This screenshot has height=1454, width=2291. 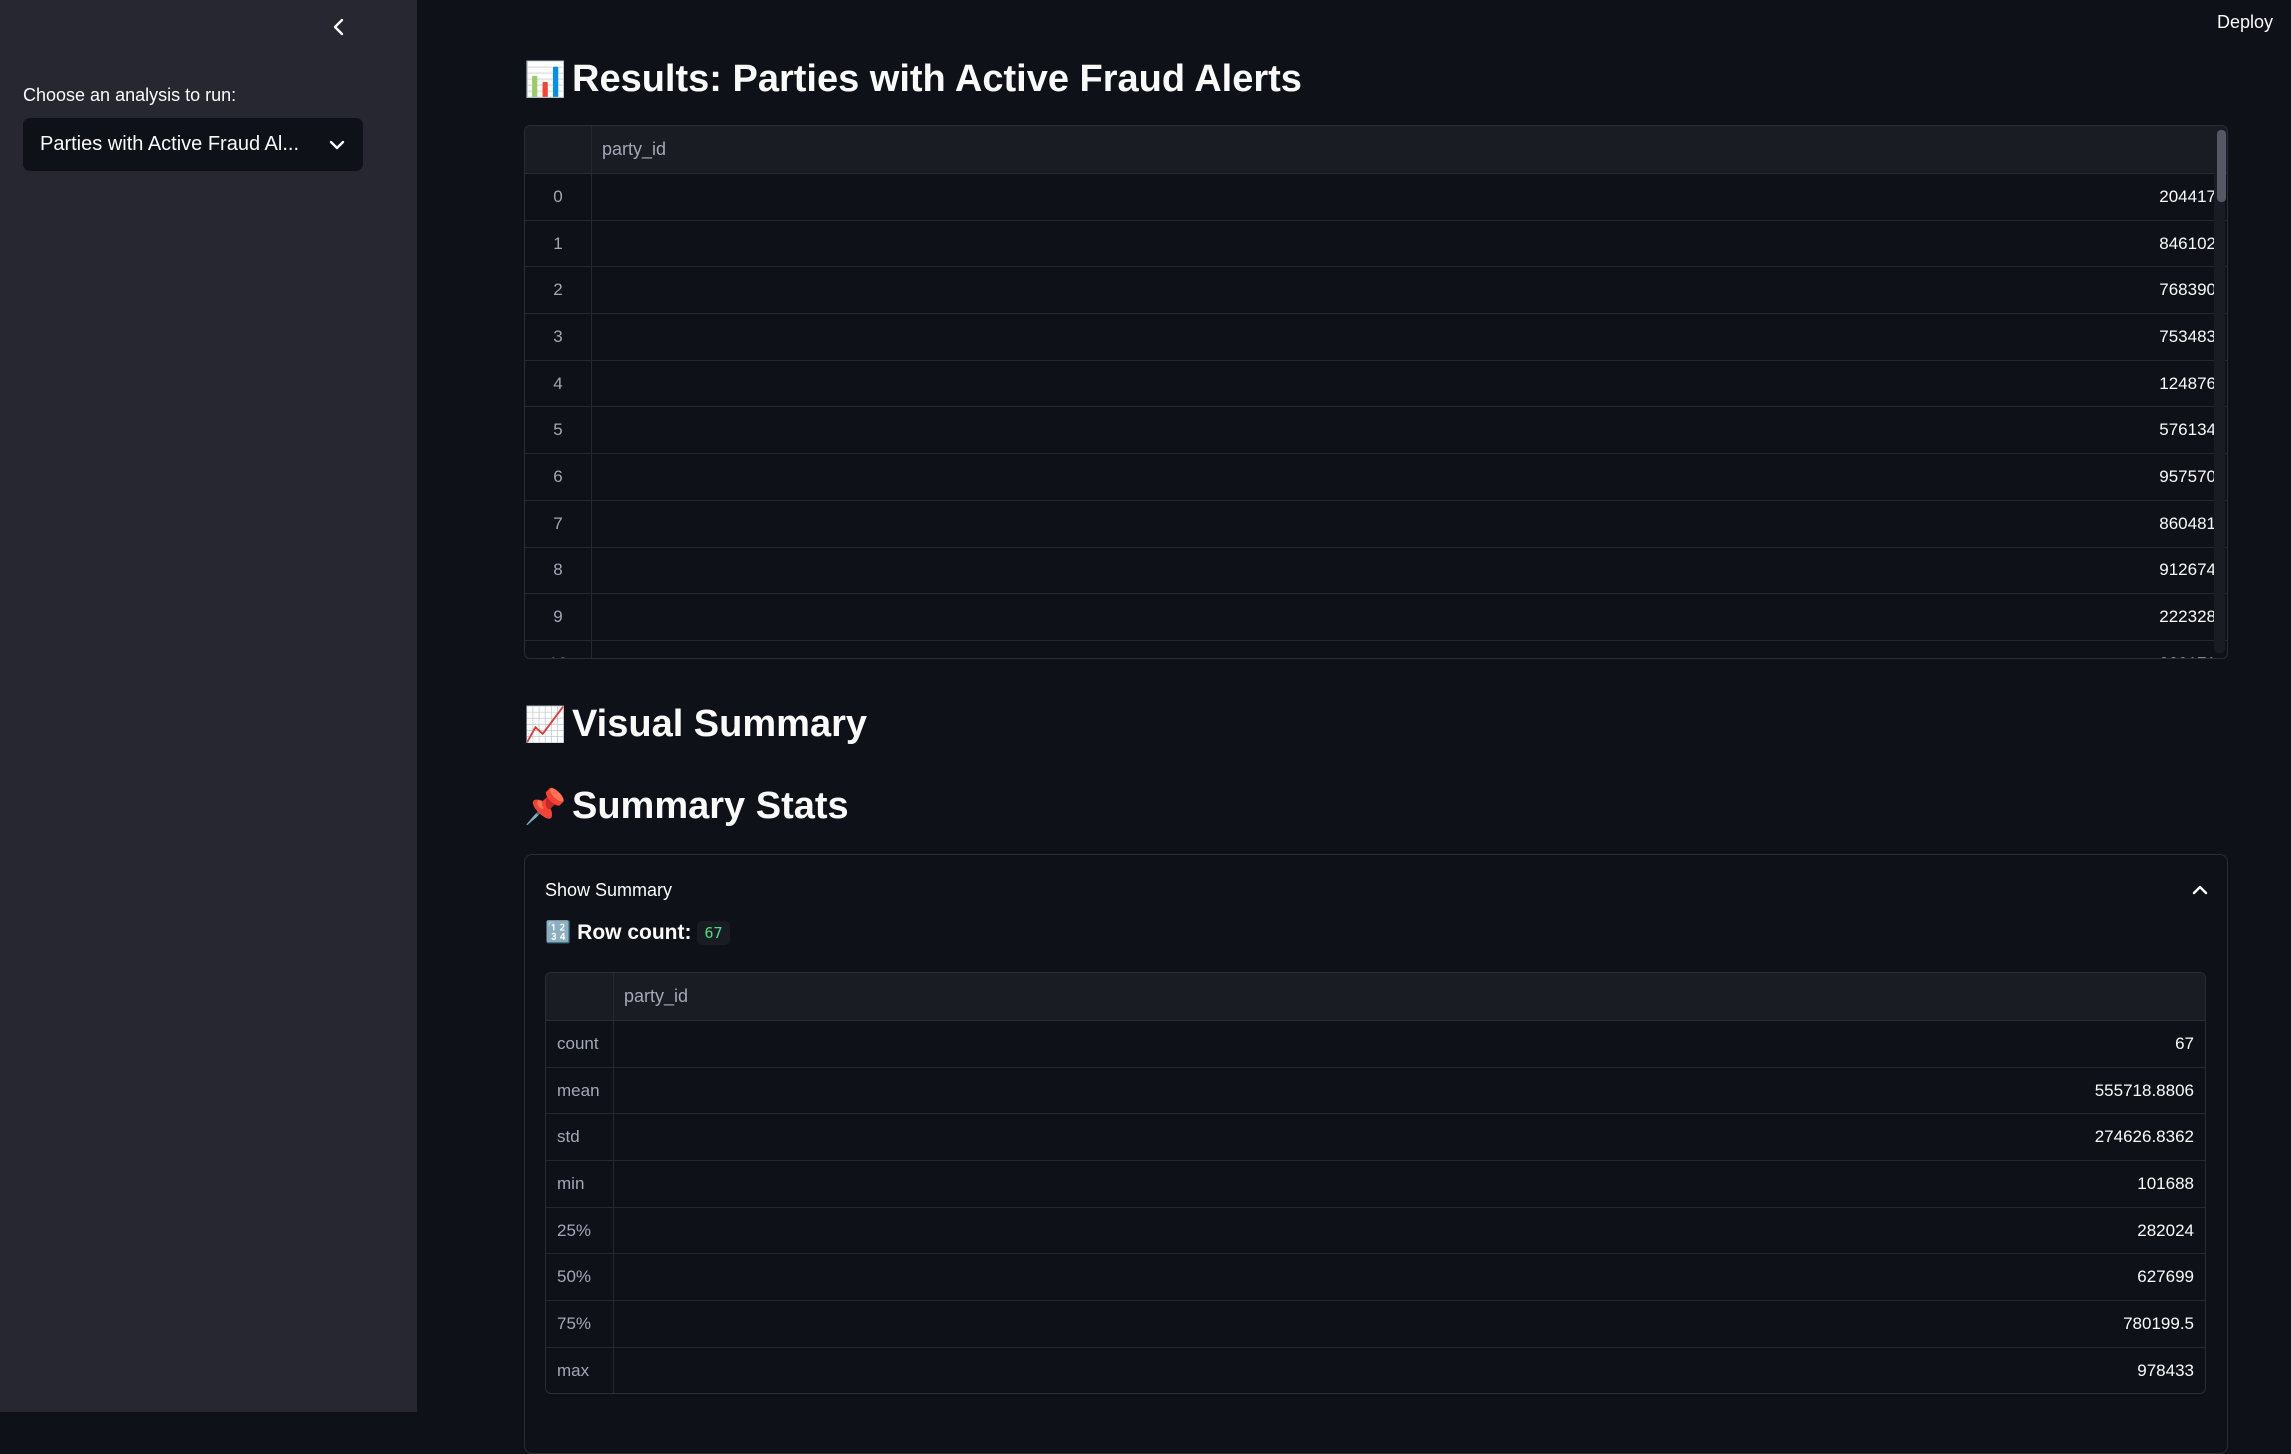 What do you see at coordinates (1409, 337) in the screenshot?
I see `party-id-cell: 753483` at bounding box center [1409, 337].